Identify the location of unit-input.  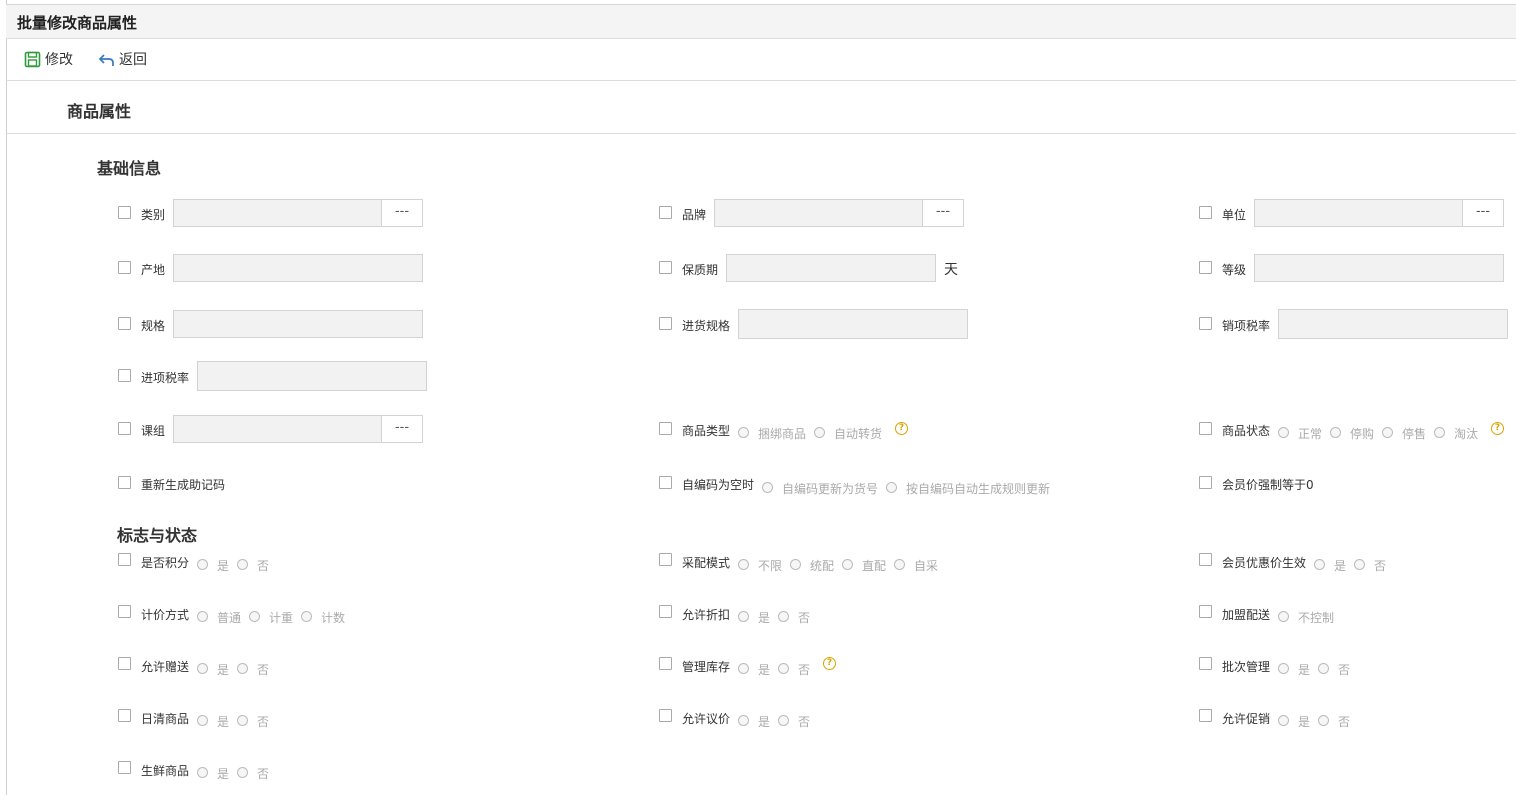
(1358, 213).